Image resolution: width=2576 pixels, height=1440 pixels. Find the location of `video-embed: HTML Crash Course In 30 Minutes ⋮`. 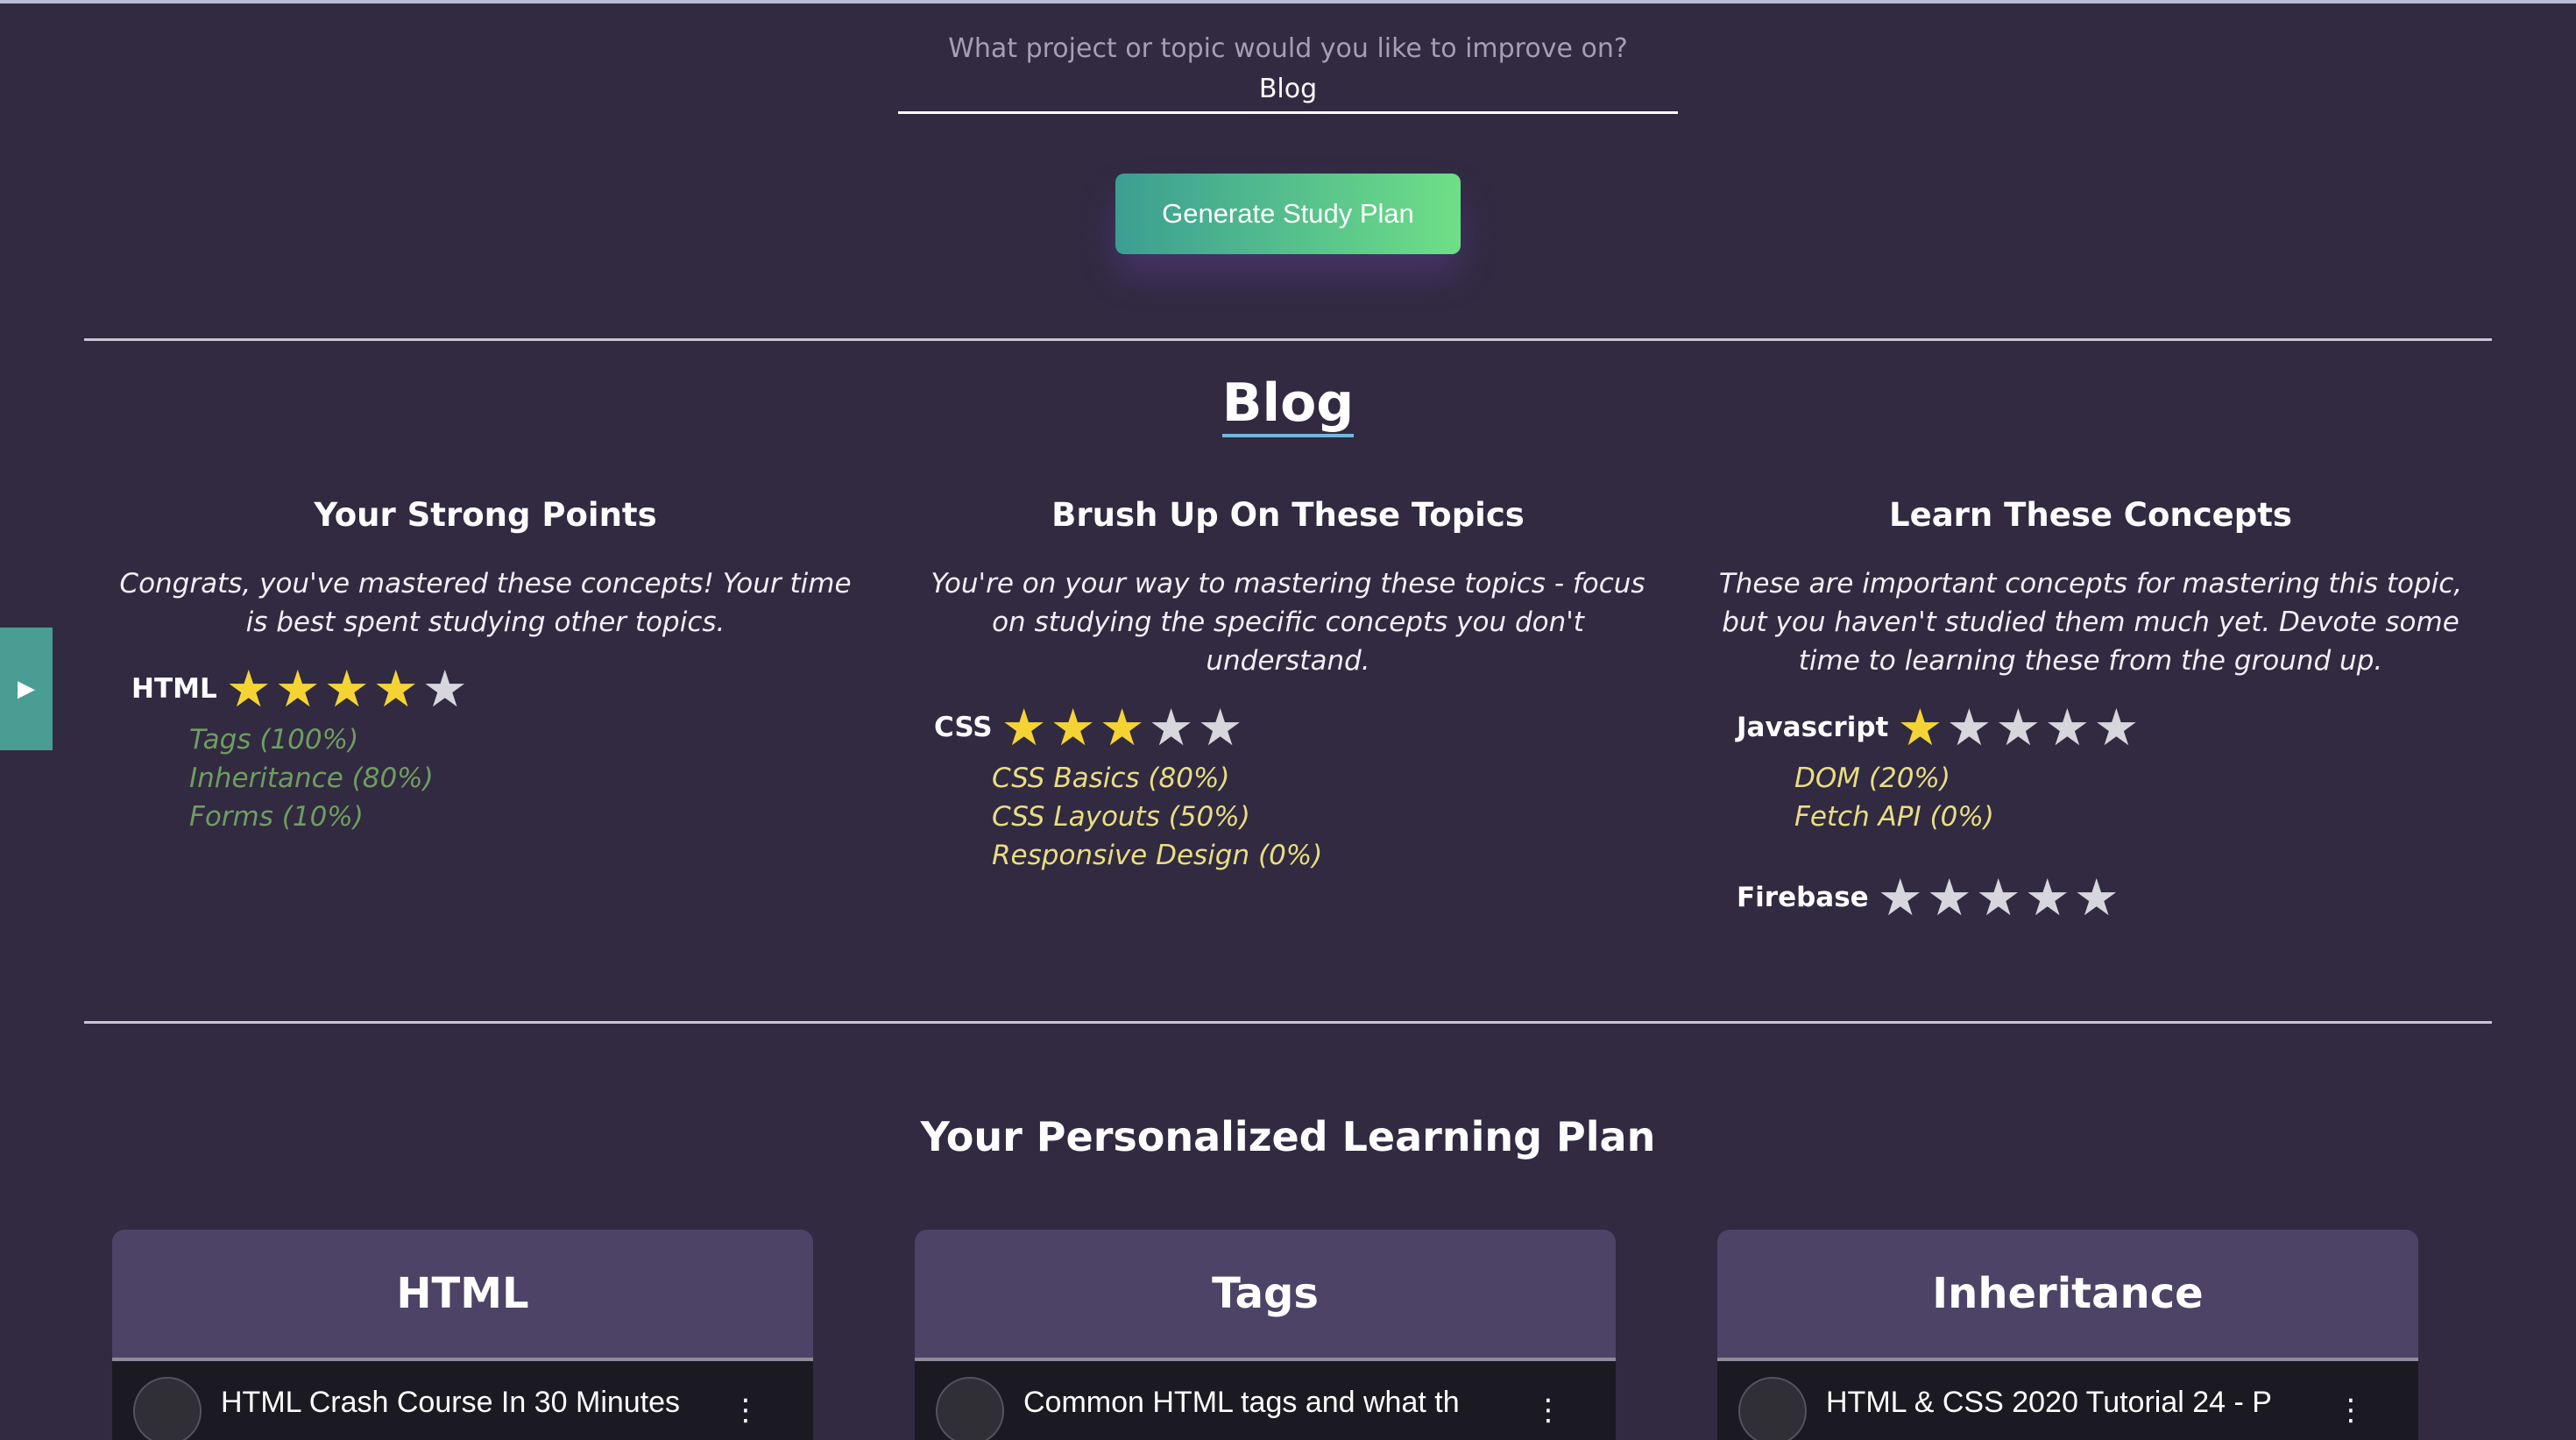

video-embed: HTML Crash Course In 30 Minutes ⋮ is located at coordinates (462, 1400).